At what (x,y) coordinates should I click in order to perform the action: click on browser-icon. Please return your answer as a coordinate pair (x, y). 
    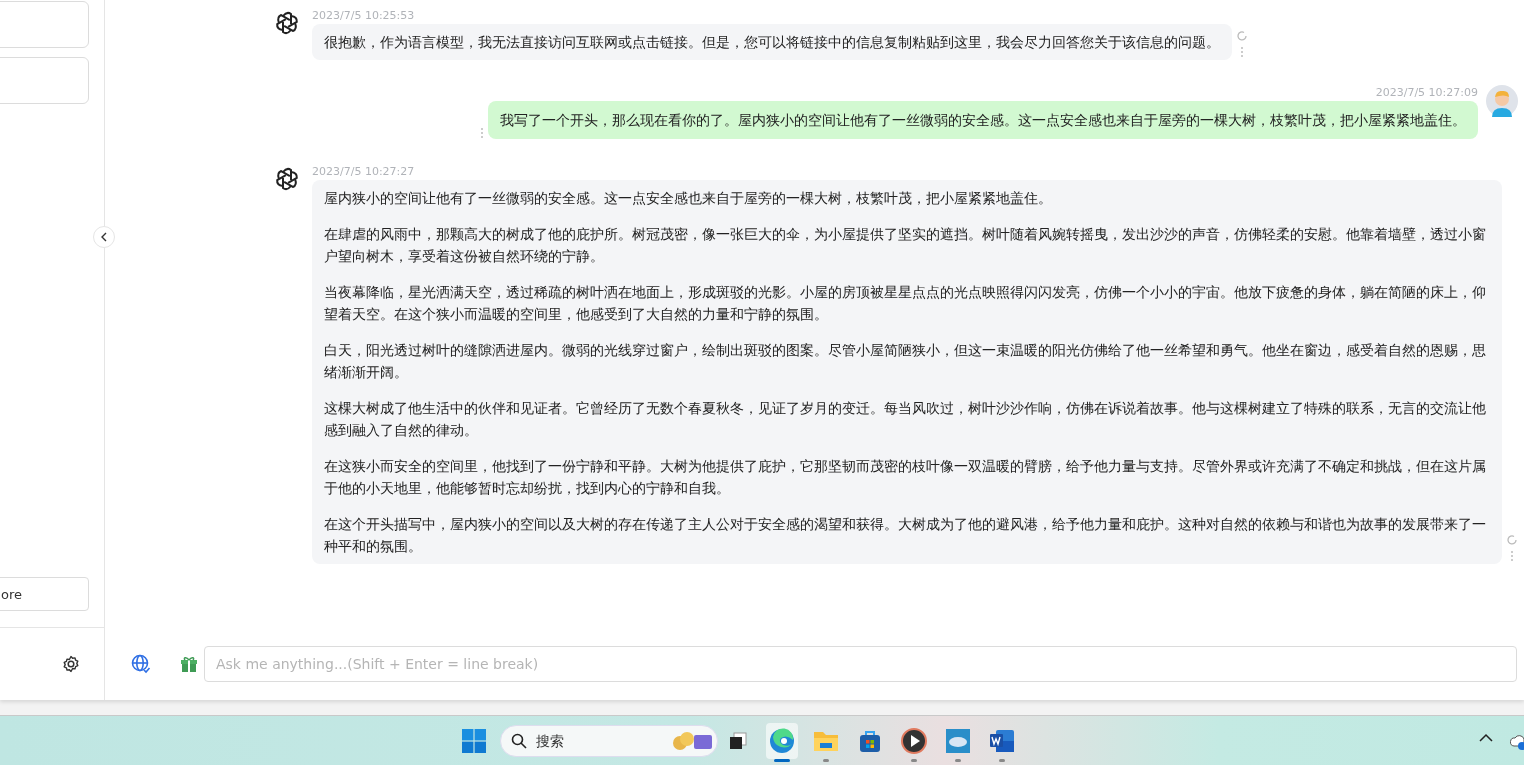
    Looking at the image, I should click on (782, 741).